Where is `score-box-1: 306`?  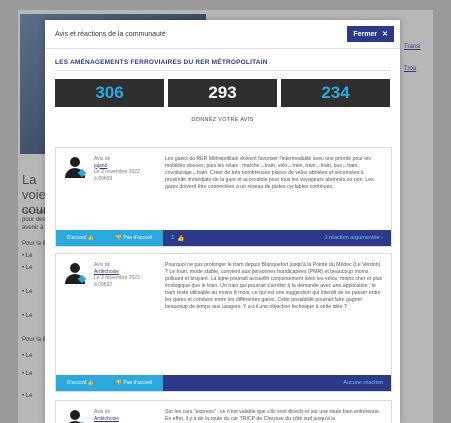
score-box-1: 306 is located at coordinates (109, 93).